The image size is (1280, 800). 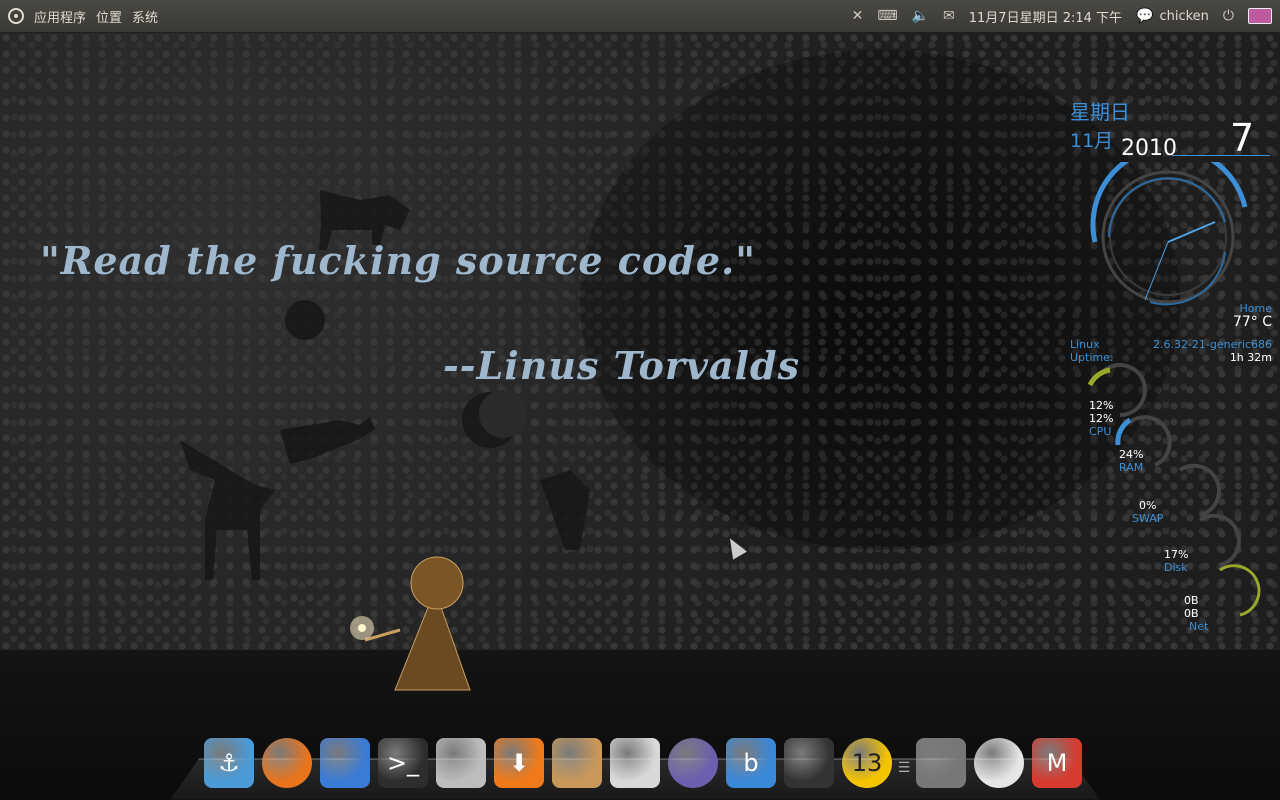 What do you see at coordinates (1191, 600) in the screenshot?
I see `net-up-value: 0B` at bounding box center [1191, 600].